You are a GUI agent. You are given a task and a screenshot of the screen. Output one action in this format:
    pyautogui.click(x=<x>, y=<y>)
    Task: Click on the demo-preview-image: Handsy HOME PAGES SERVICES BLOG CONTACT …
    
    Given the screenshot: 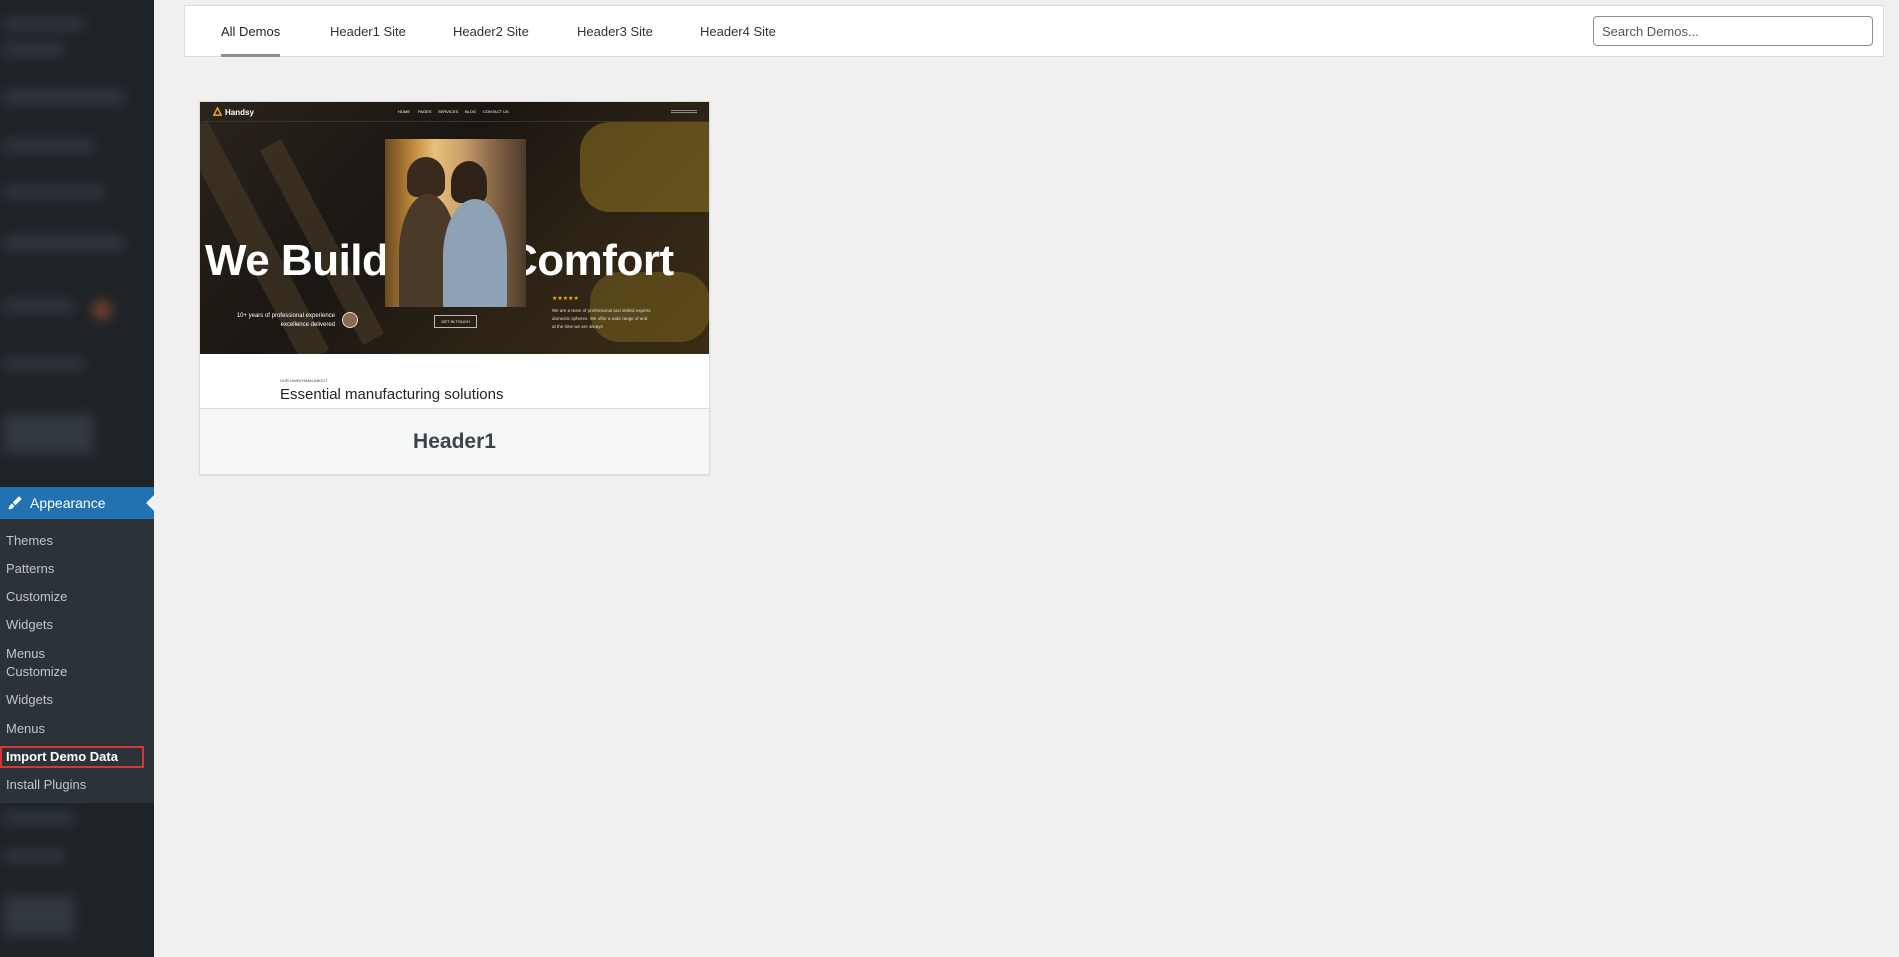 What is the action you would take?
    pyautogui.click(x=454, y=255)
    